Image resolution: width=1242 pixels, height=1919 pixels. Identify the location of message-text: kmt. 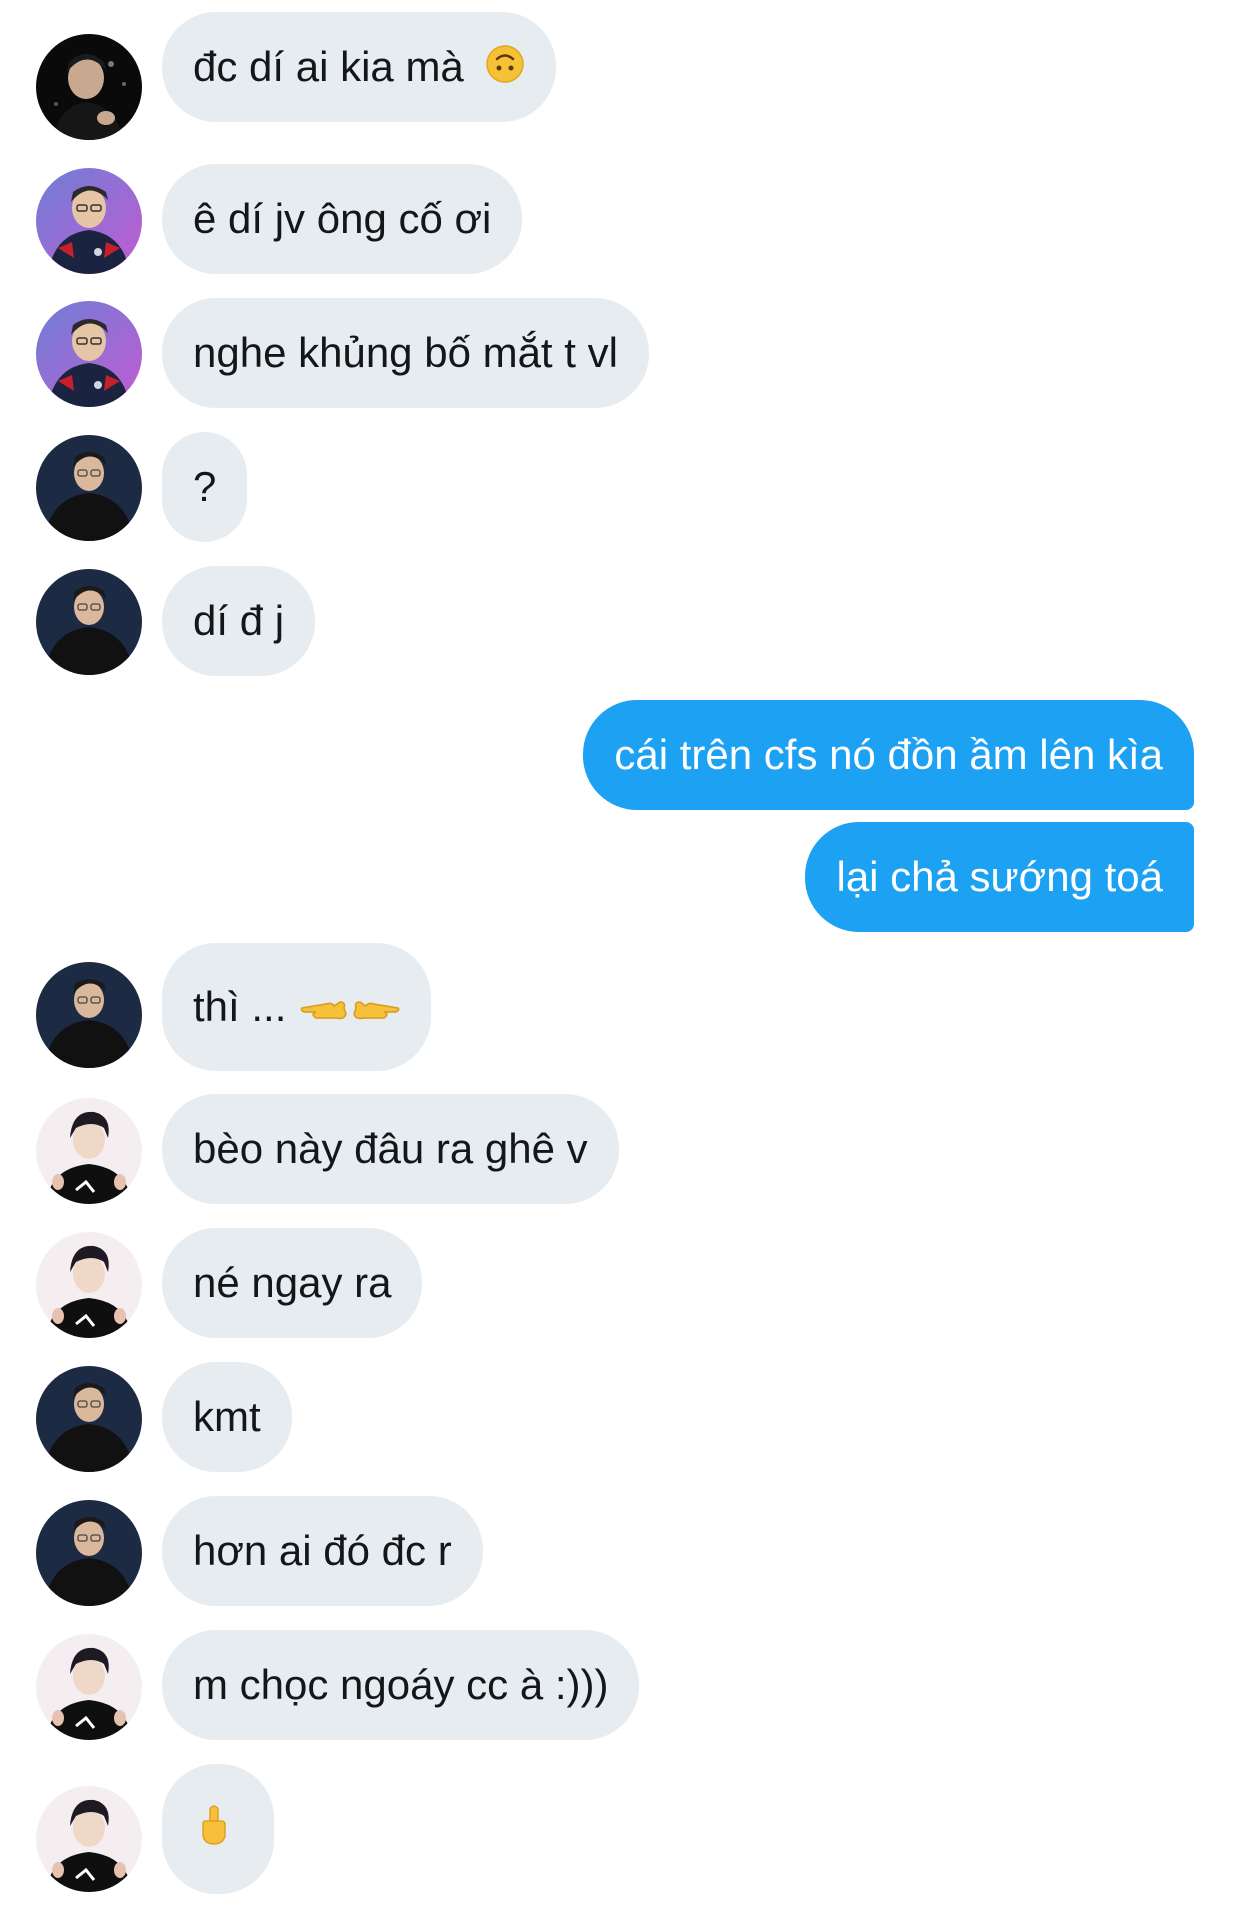
(227, 1416).